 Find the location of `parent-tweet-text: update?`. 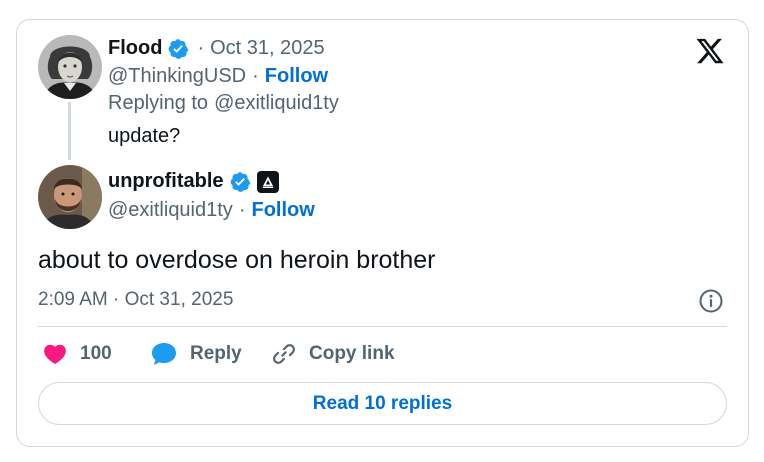

parent-tweet-text: update? is located at coordinates (144, 136).